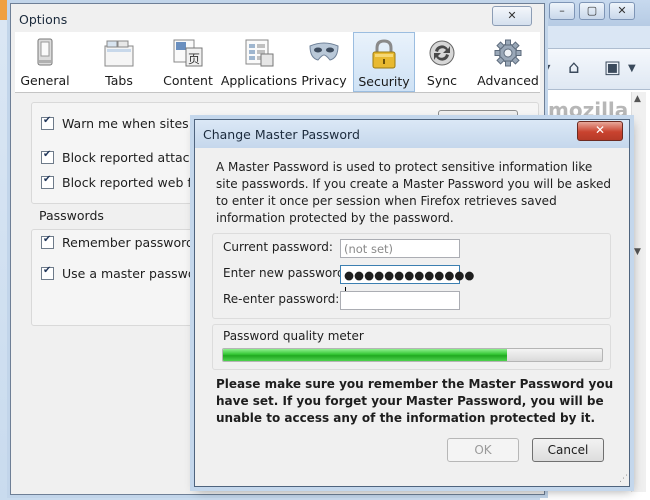 This screenshot has width=650, height=500. What do you see at coordinates (622, 11) in the screenshot?
I see `browser-close-button: ✕` at bounding box center [622, 11].